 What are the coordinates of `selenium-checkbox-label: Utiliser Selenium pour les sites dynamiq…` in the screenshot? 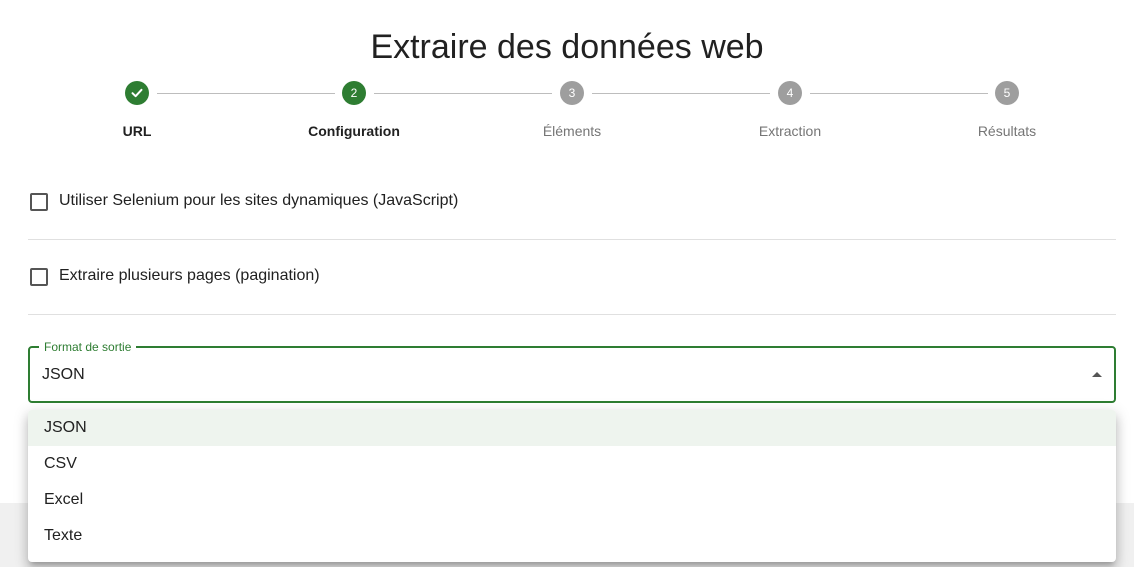 It's located at (258, 201).